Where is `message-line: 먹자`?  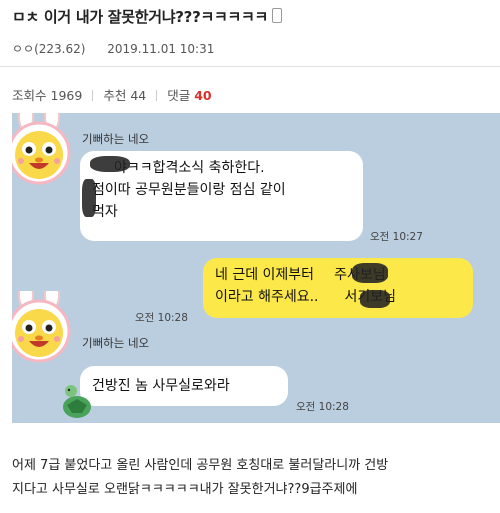 message-line: 먹자 is located at coordinates (105, 212).